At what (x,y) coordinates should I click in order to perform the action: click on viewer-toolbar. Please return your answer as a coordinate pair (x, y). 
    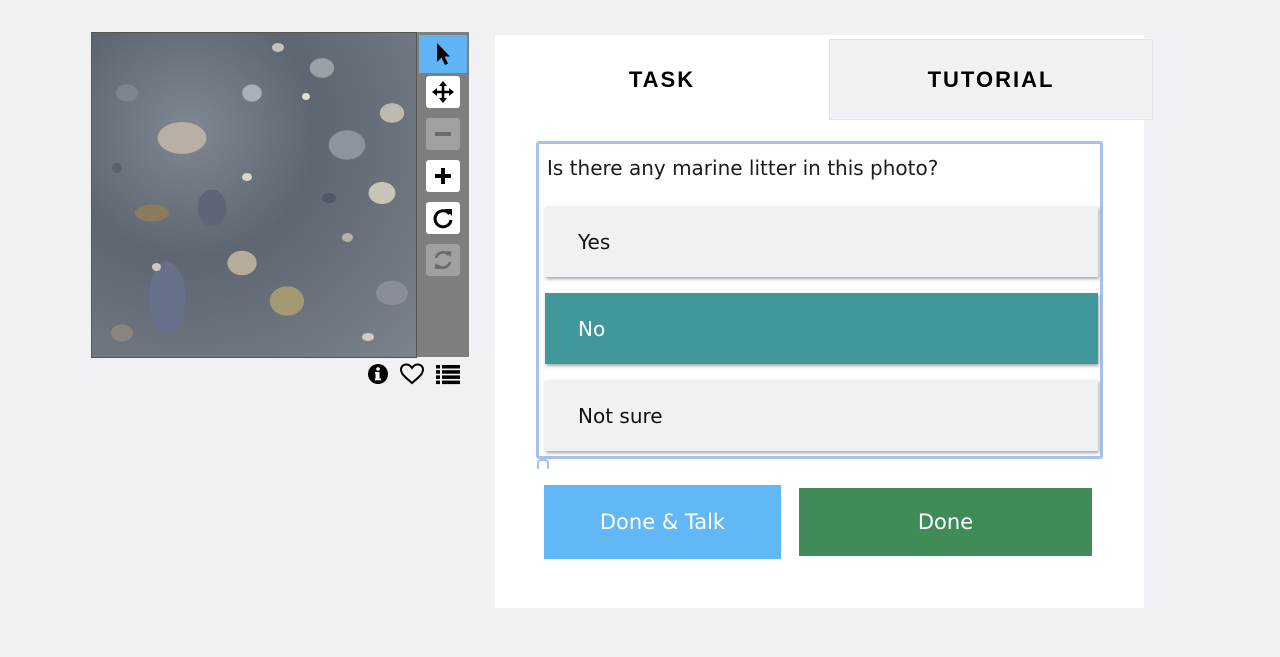
    Looking at the image, I should click on (443, 194).